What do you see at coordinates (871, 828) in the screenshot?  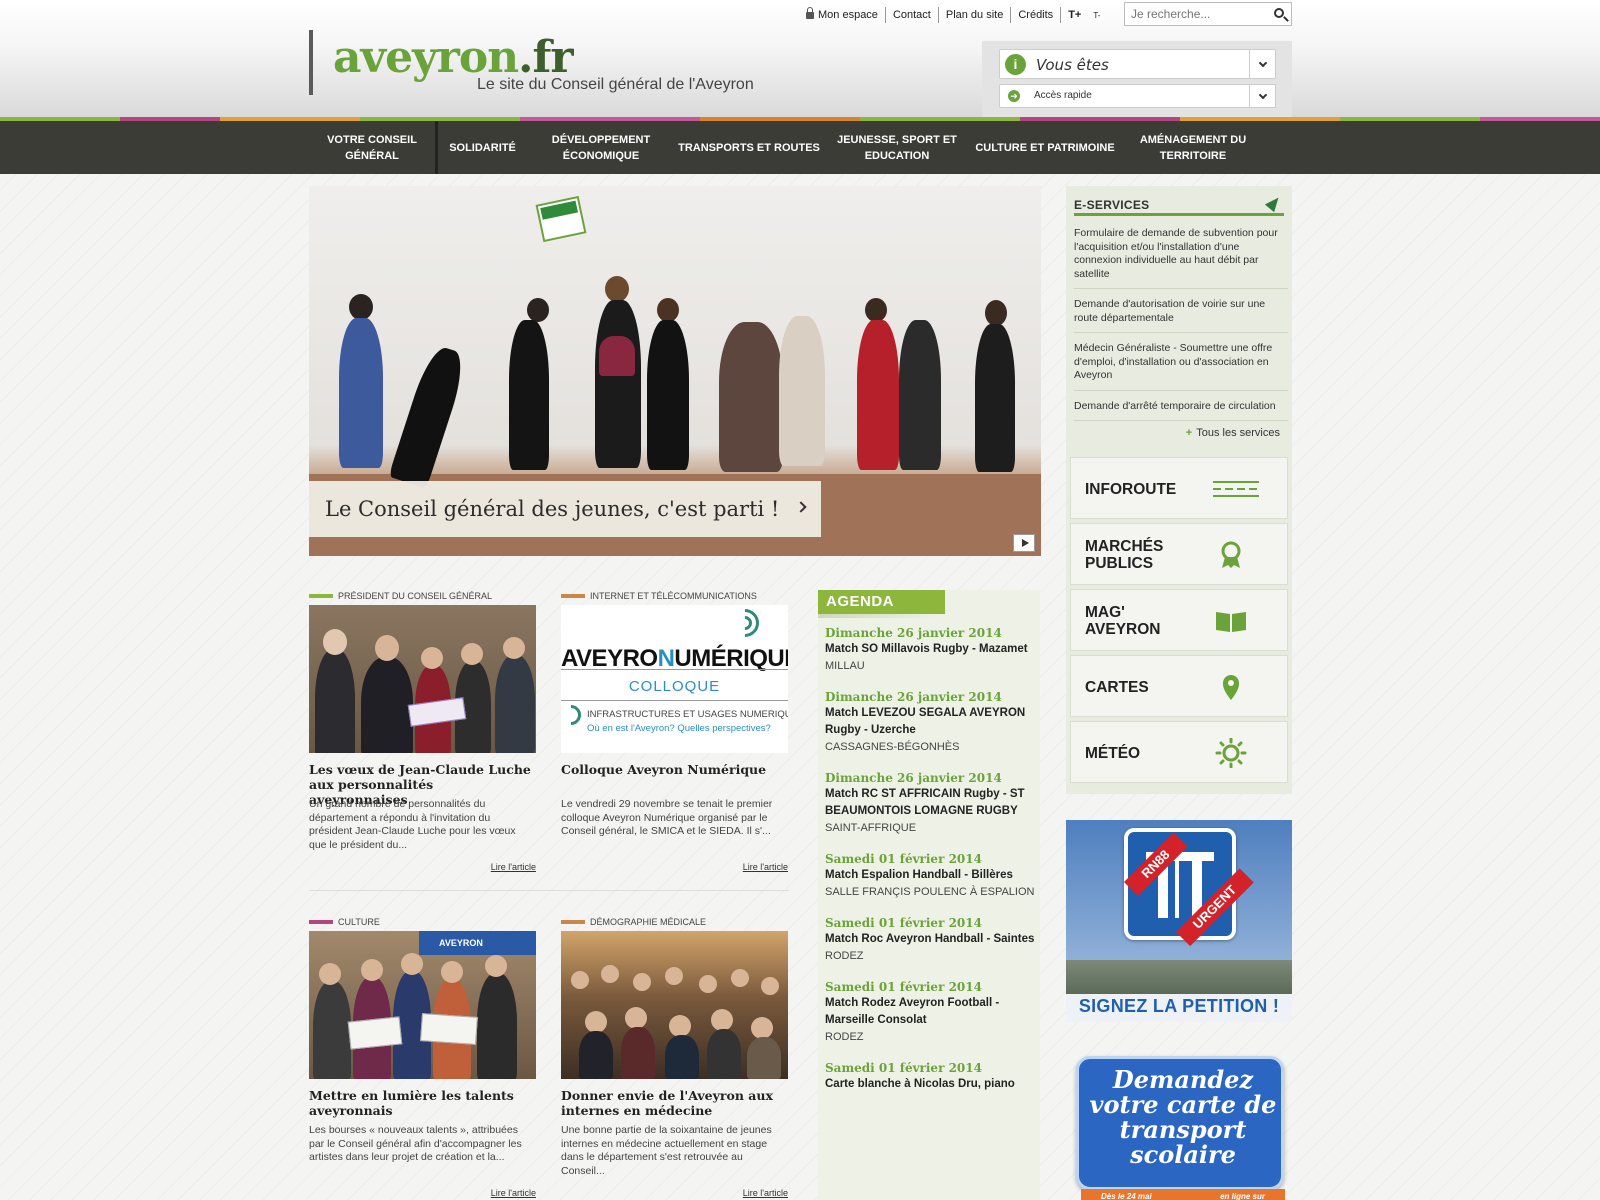 I see `agenda-place: SAINT-AFFRIQUE` at bounding box center [871, 828].